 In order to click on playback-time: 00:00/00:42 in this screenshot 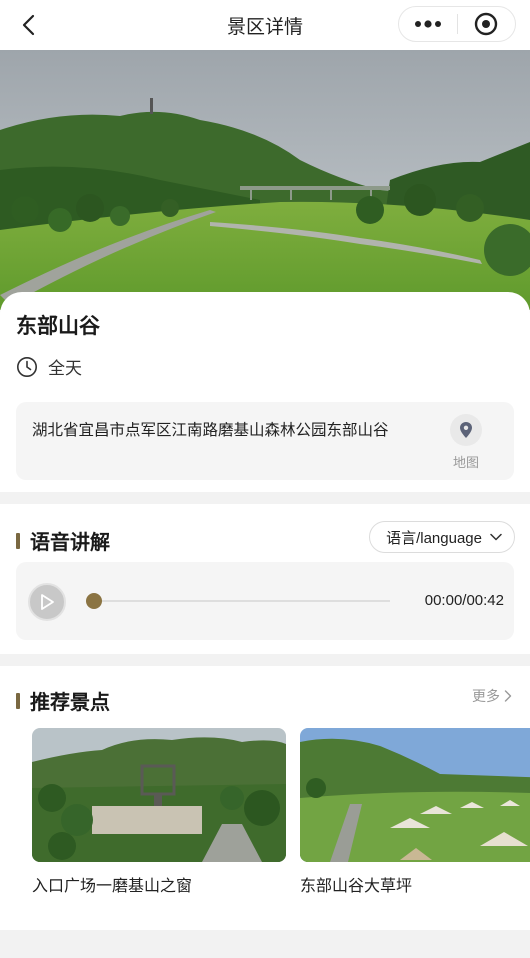, I will do `click(464, 600)`.